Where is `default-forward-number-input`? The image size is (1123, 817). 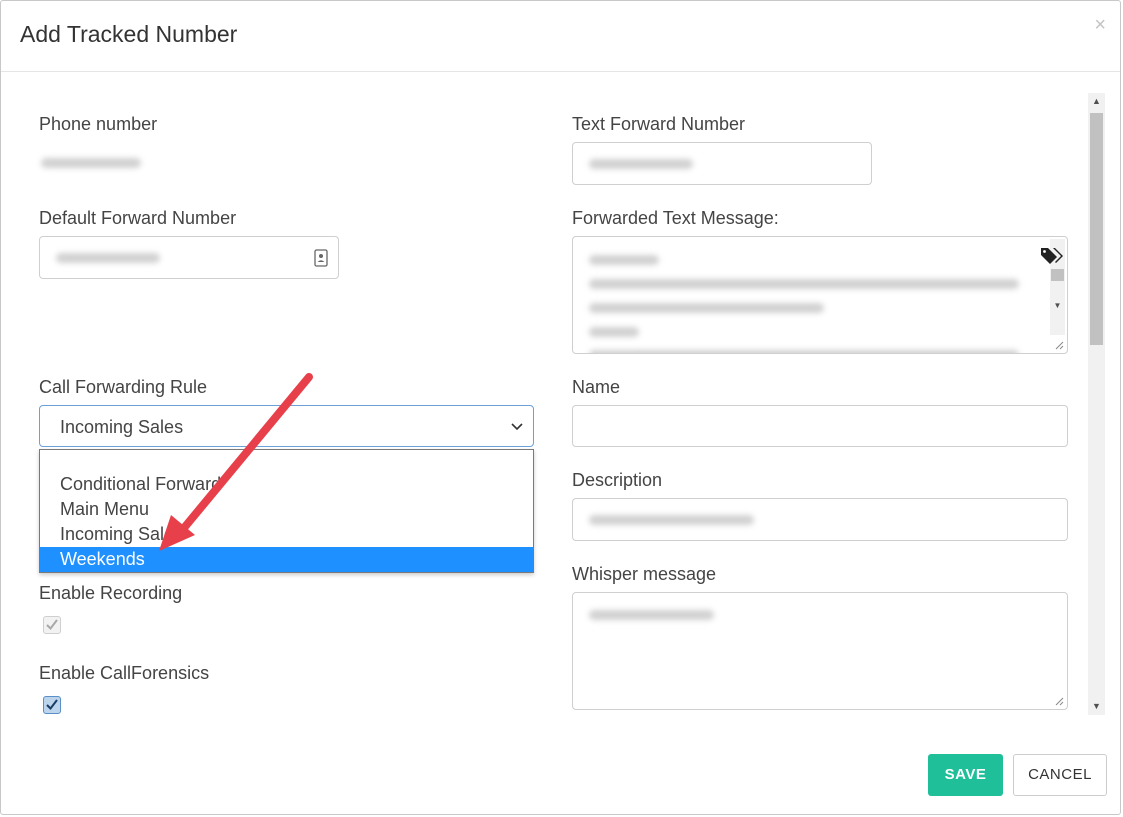
default-forward-number-input is located at coordinates (189, 257).